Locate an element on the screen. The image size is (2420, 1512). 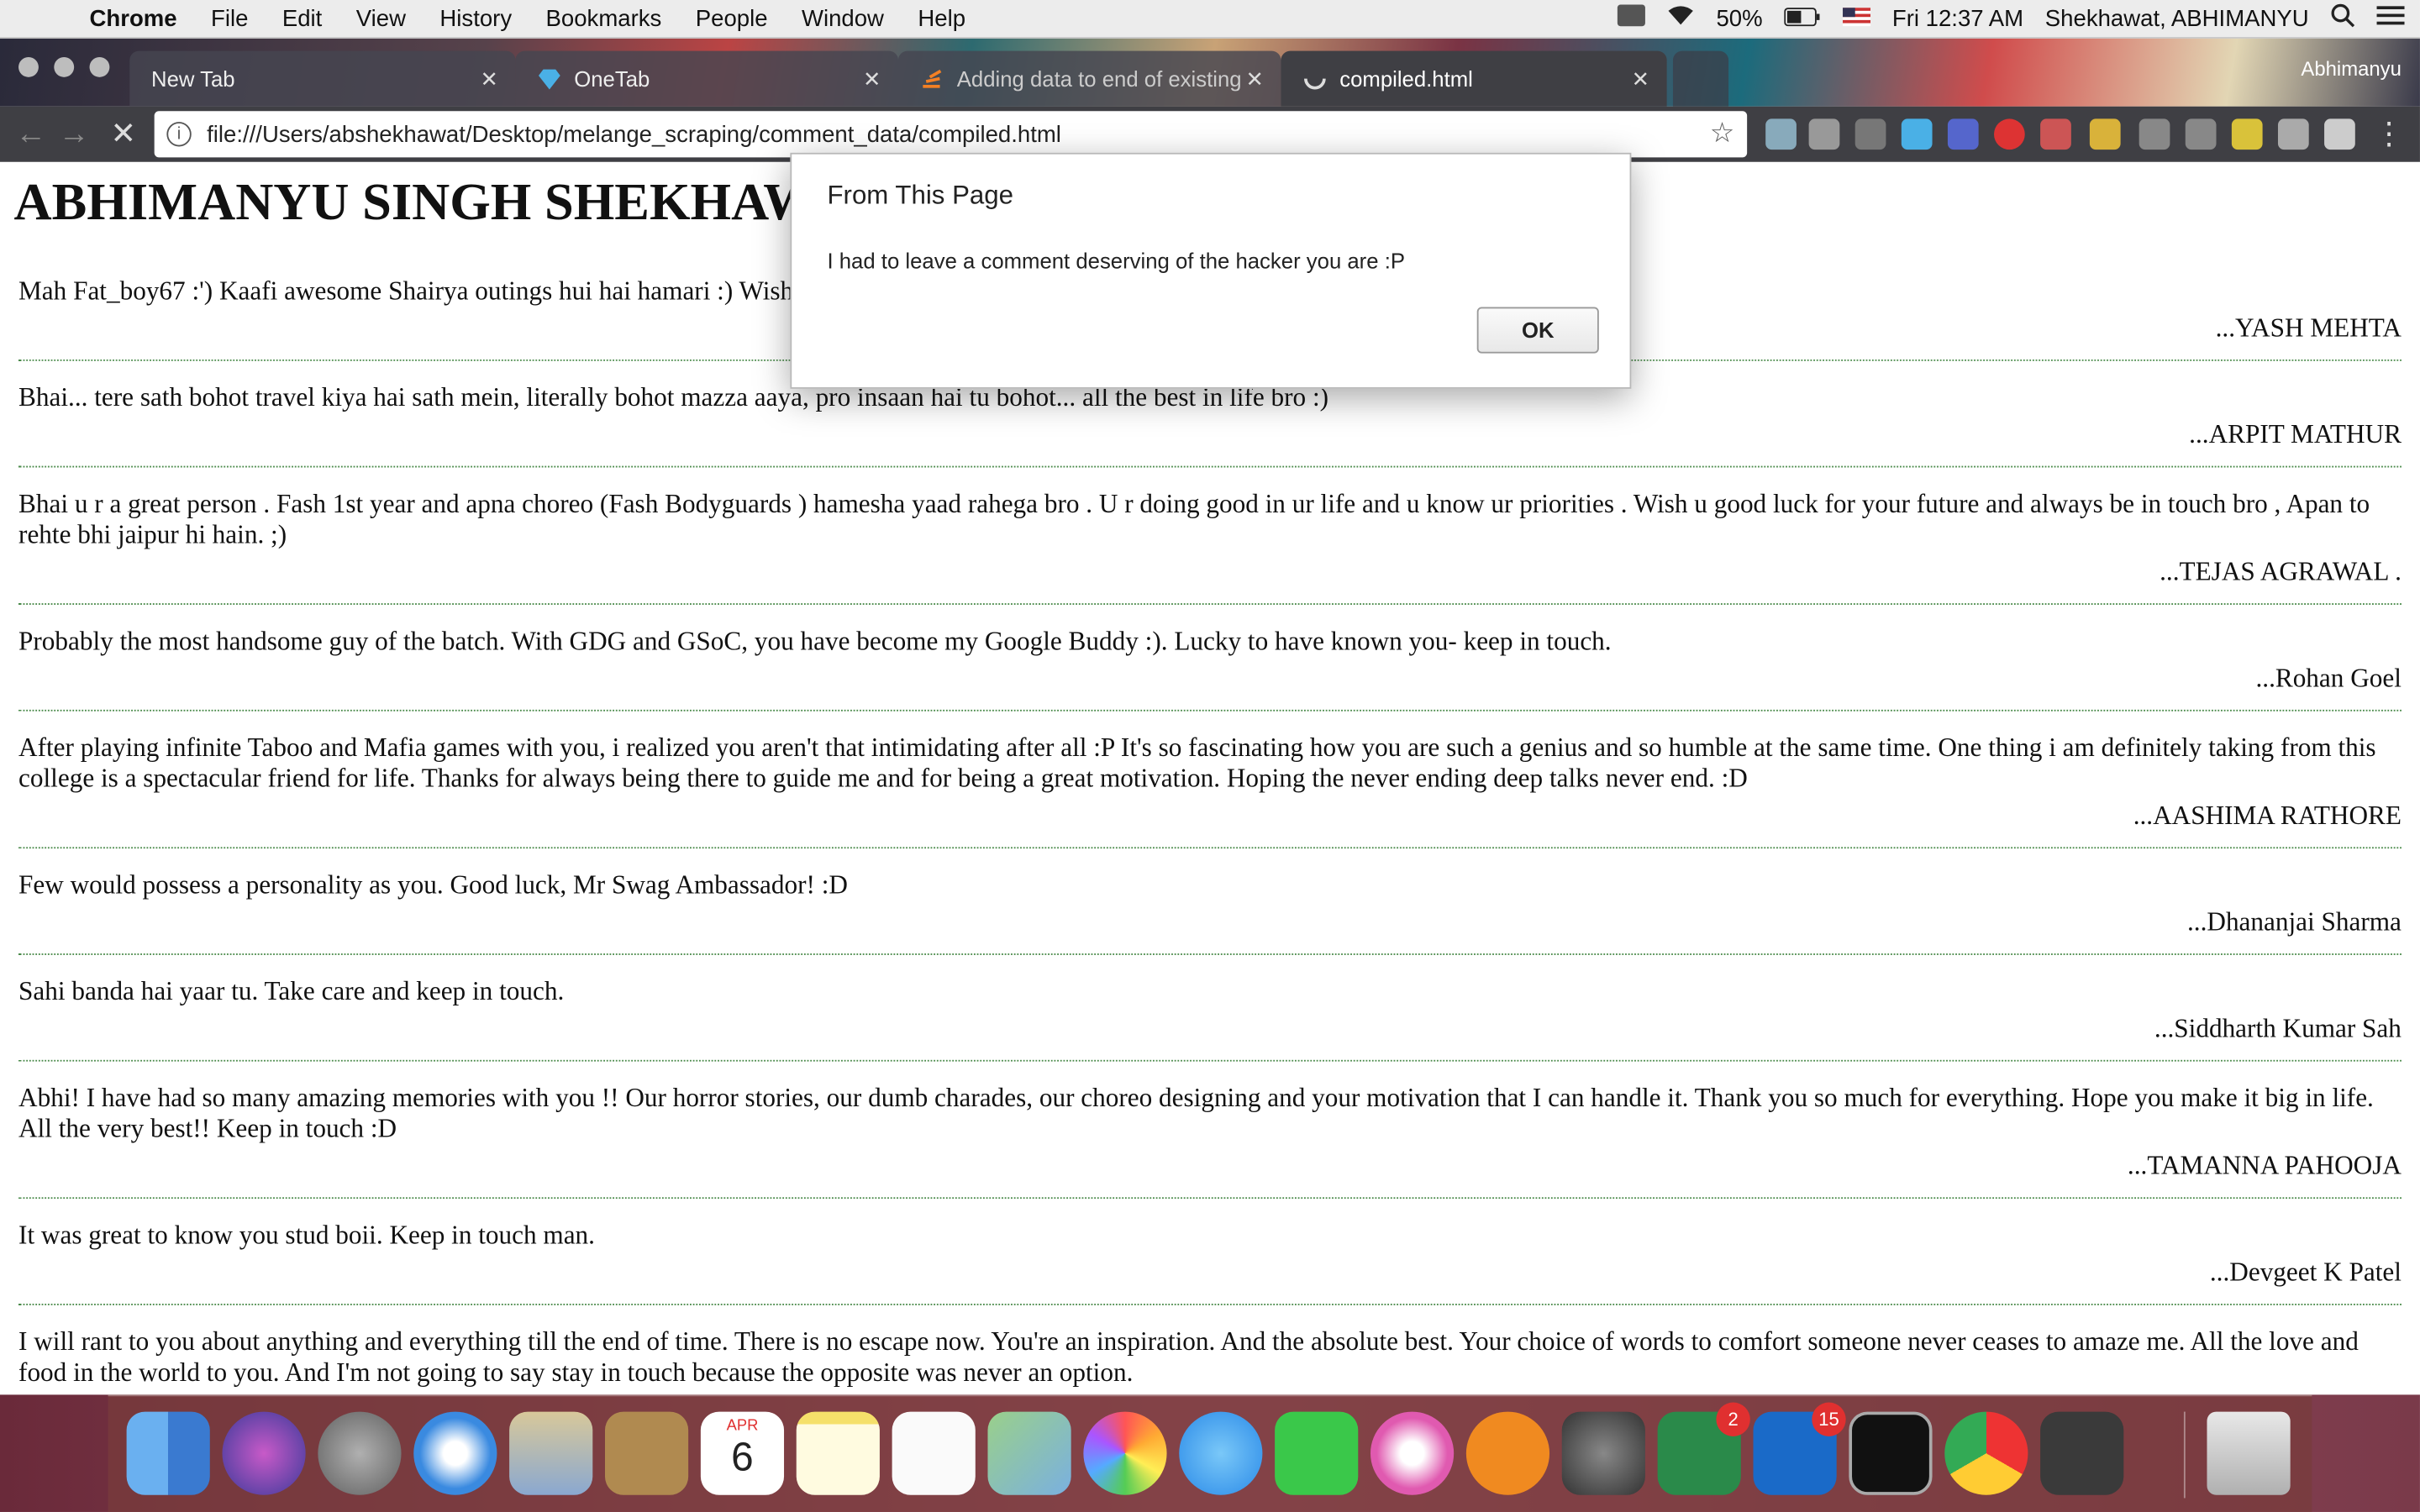
bookmark-star-icon: ☆ is located at coordinates (1723, 134).